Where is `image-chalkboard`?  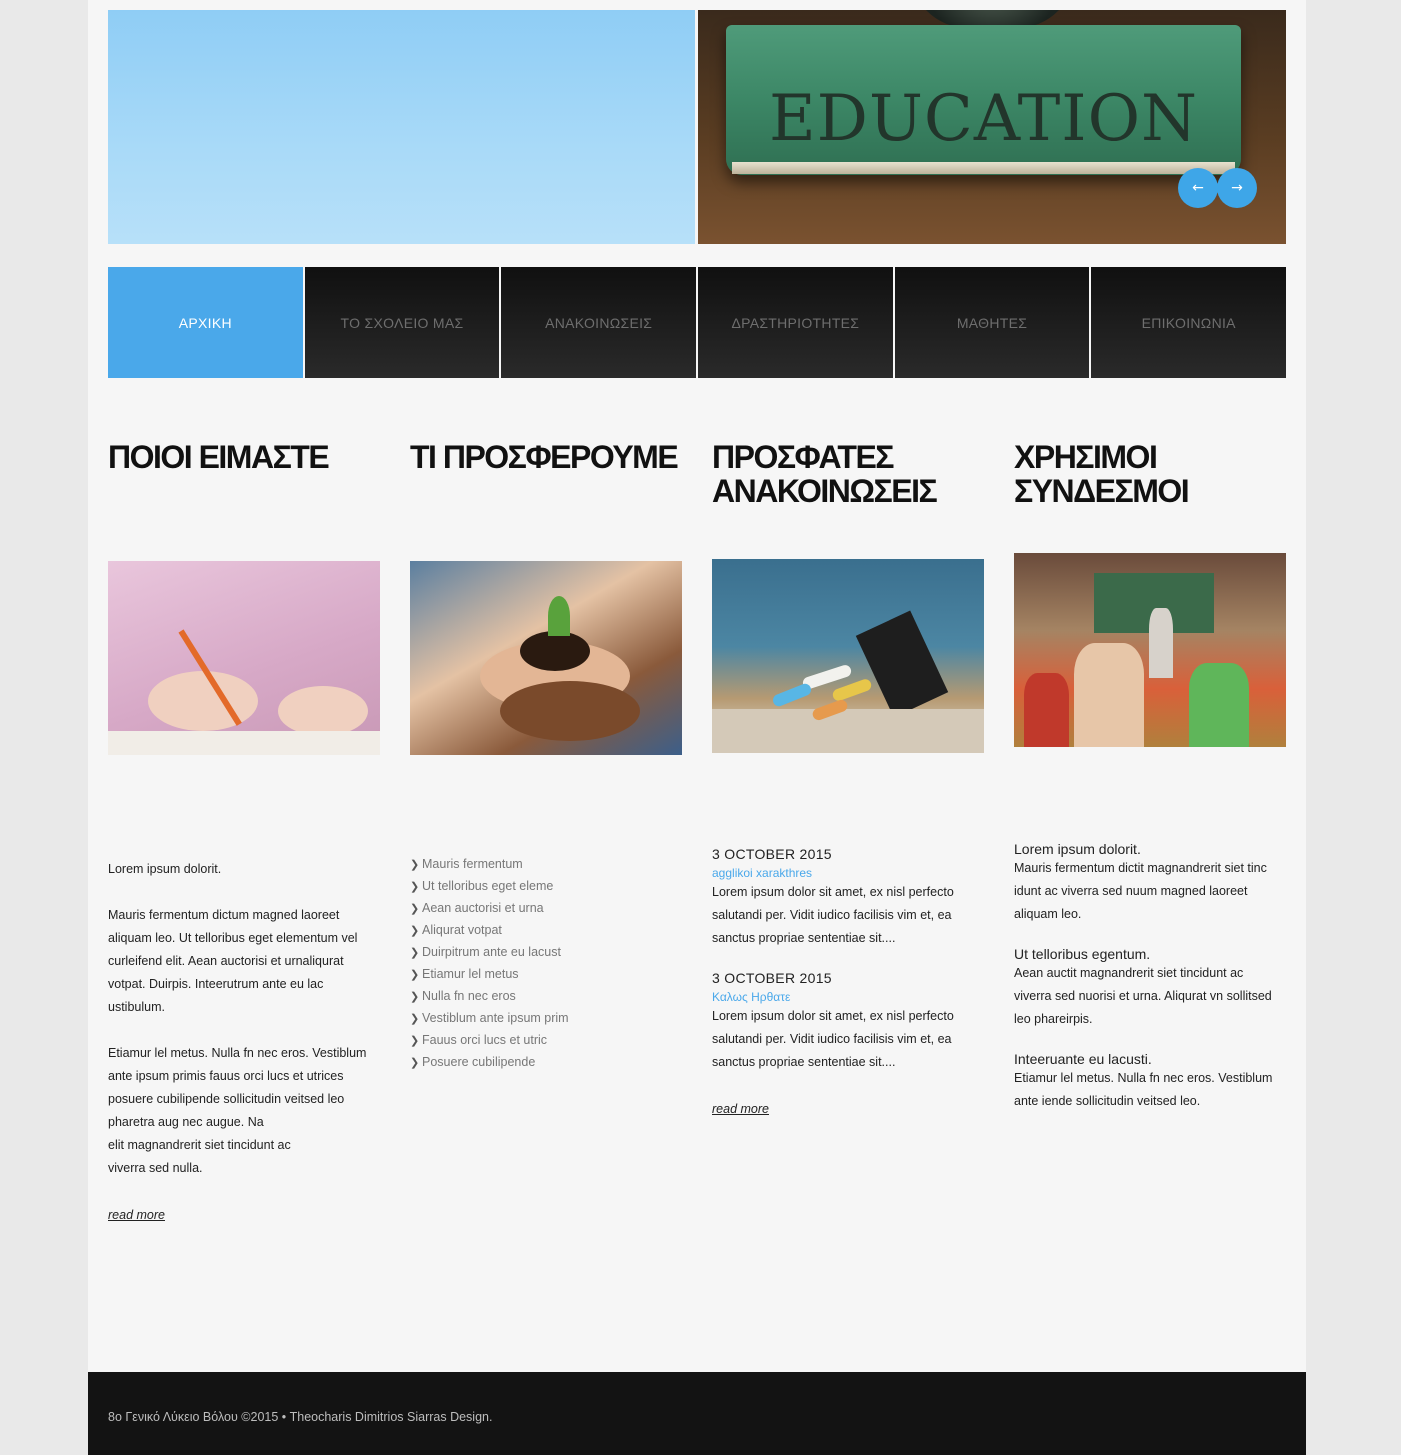 image-chalkboard is located at coordinates (848, 656).